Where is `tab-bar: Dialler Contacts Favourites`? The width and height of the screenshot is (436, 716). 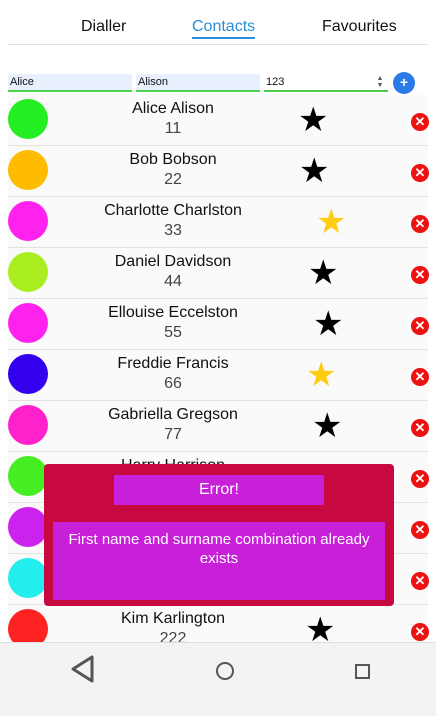 tab-bar: Dialler Contacts Favourites is located at coordinates (218, 22).